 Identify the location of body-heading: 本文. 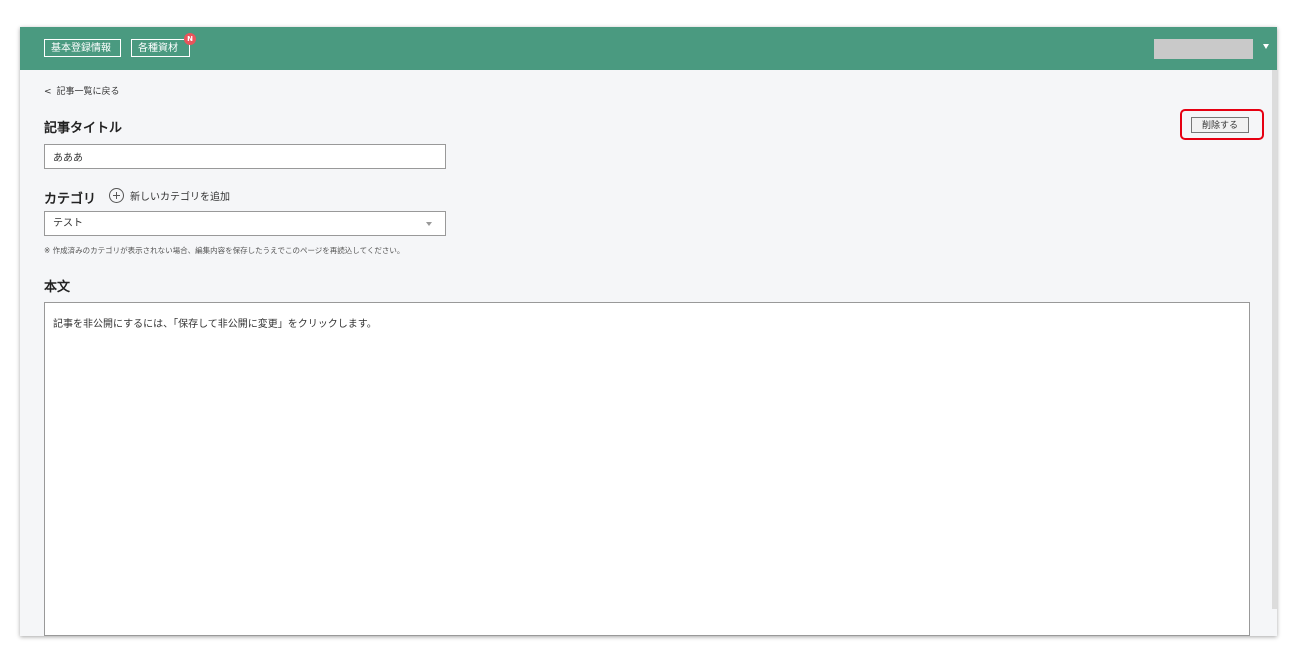
(57, 287).